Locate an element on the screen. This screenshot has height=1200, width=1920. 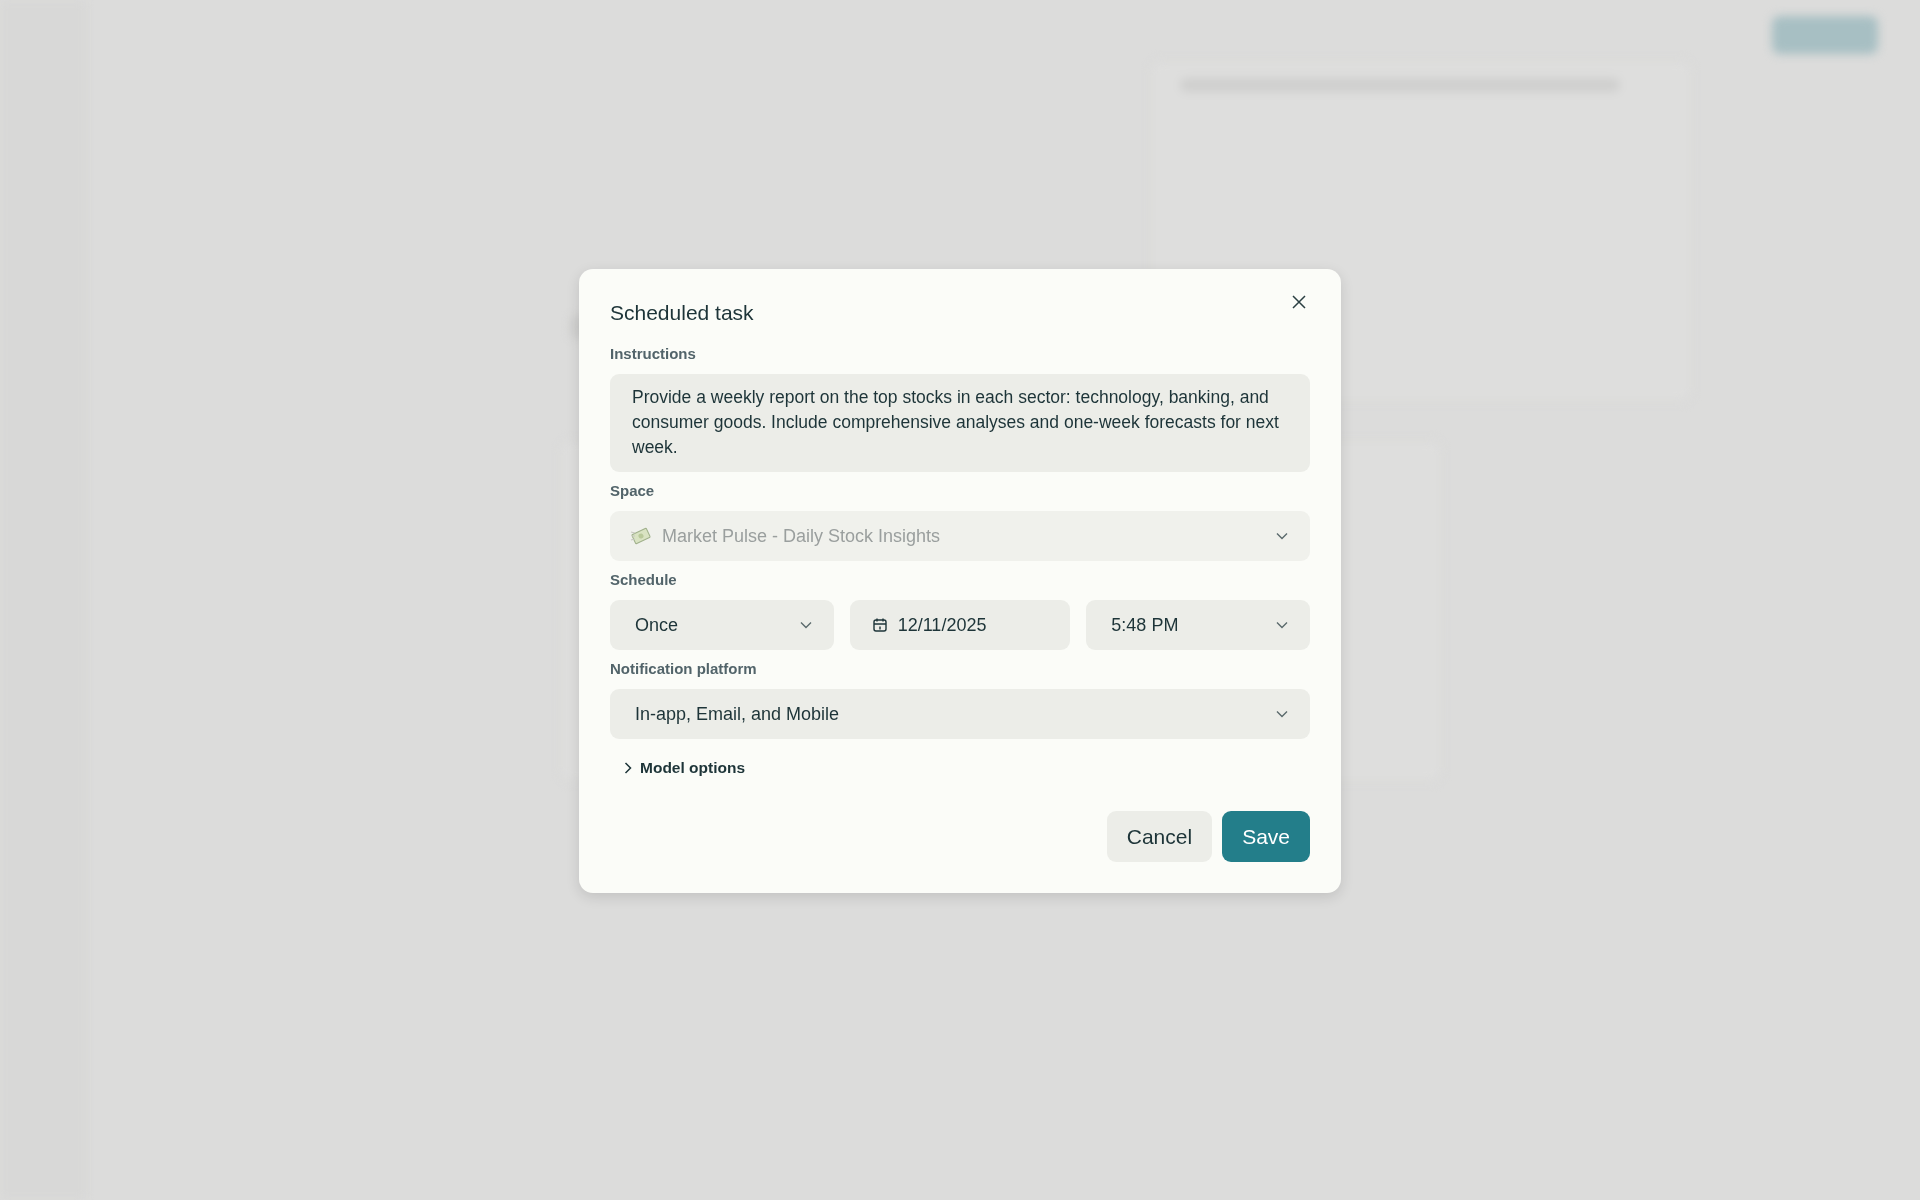
close-icon is located at coordinates (1299, 302).